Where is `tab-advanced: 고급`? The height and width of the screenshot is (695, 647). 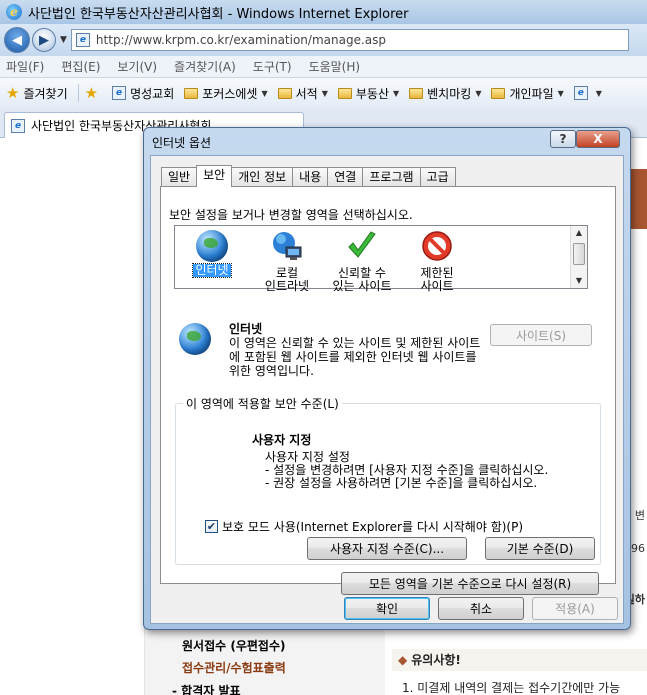 tab-advanced: 고급 is located at coordinates (437, 177).